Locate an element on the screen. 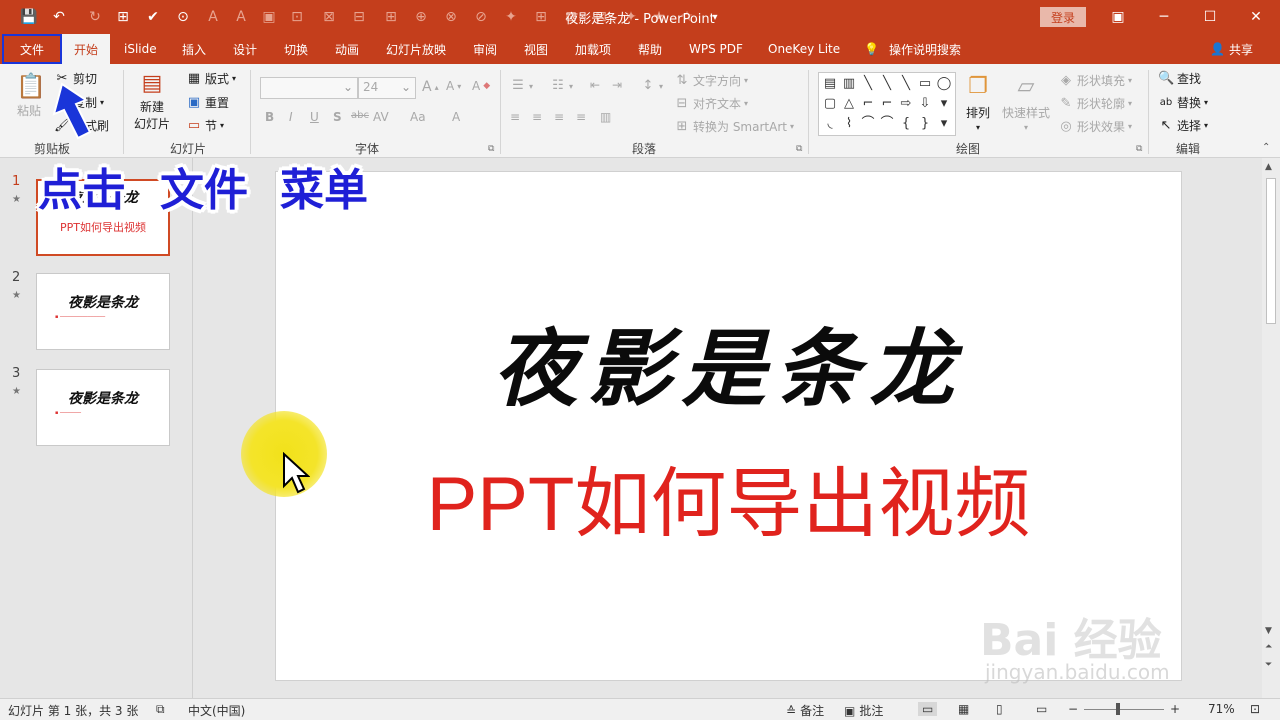 This screenshot has height=720, width=1280. qat-tool-9-icon: ⊗ is located at coordinates (451, 17).